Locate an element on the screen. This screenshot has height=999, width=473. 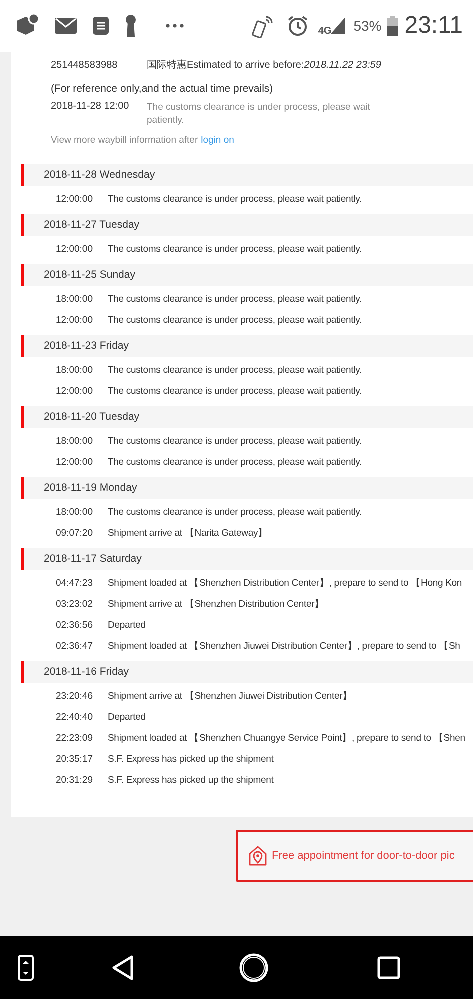
network-type: 4G is located at coordinates (325, 31).